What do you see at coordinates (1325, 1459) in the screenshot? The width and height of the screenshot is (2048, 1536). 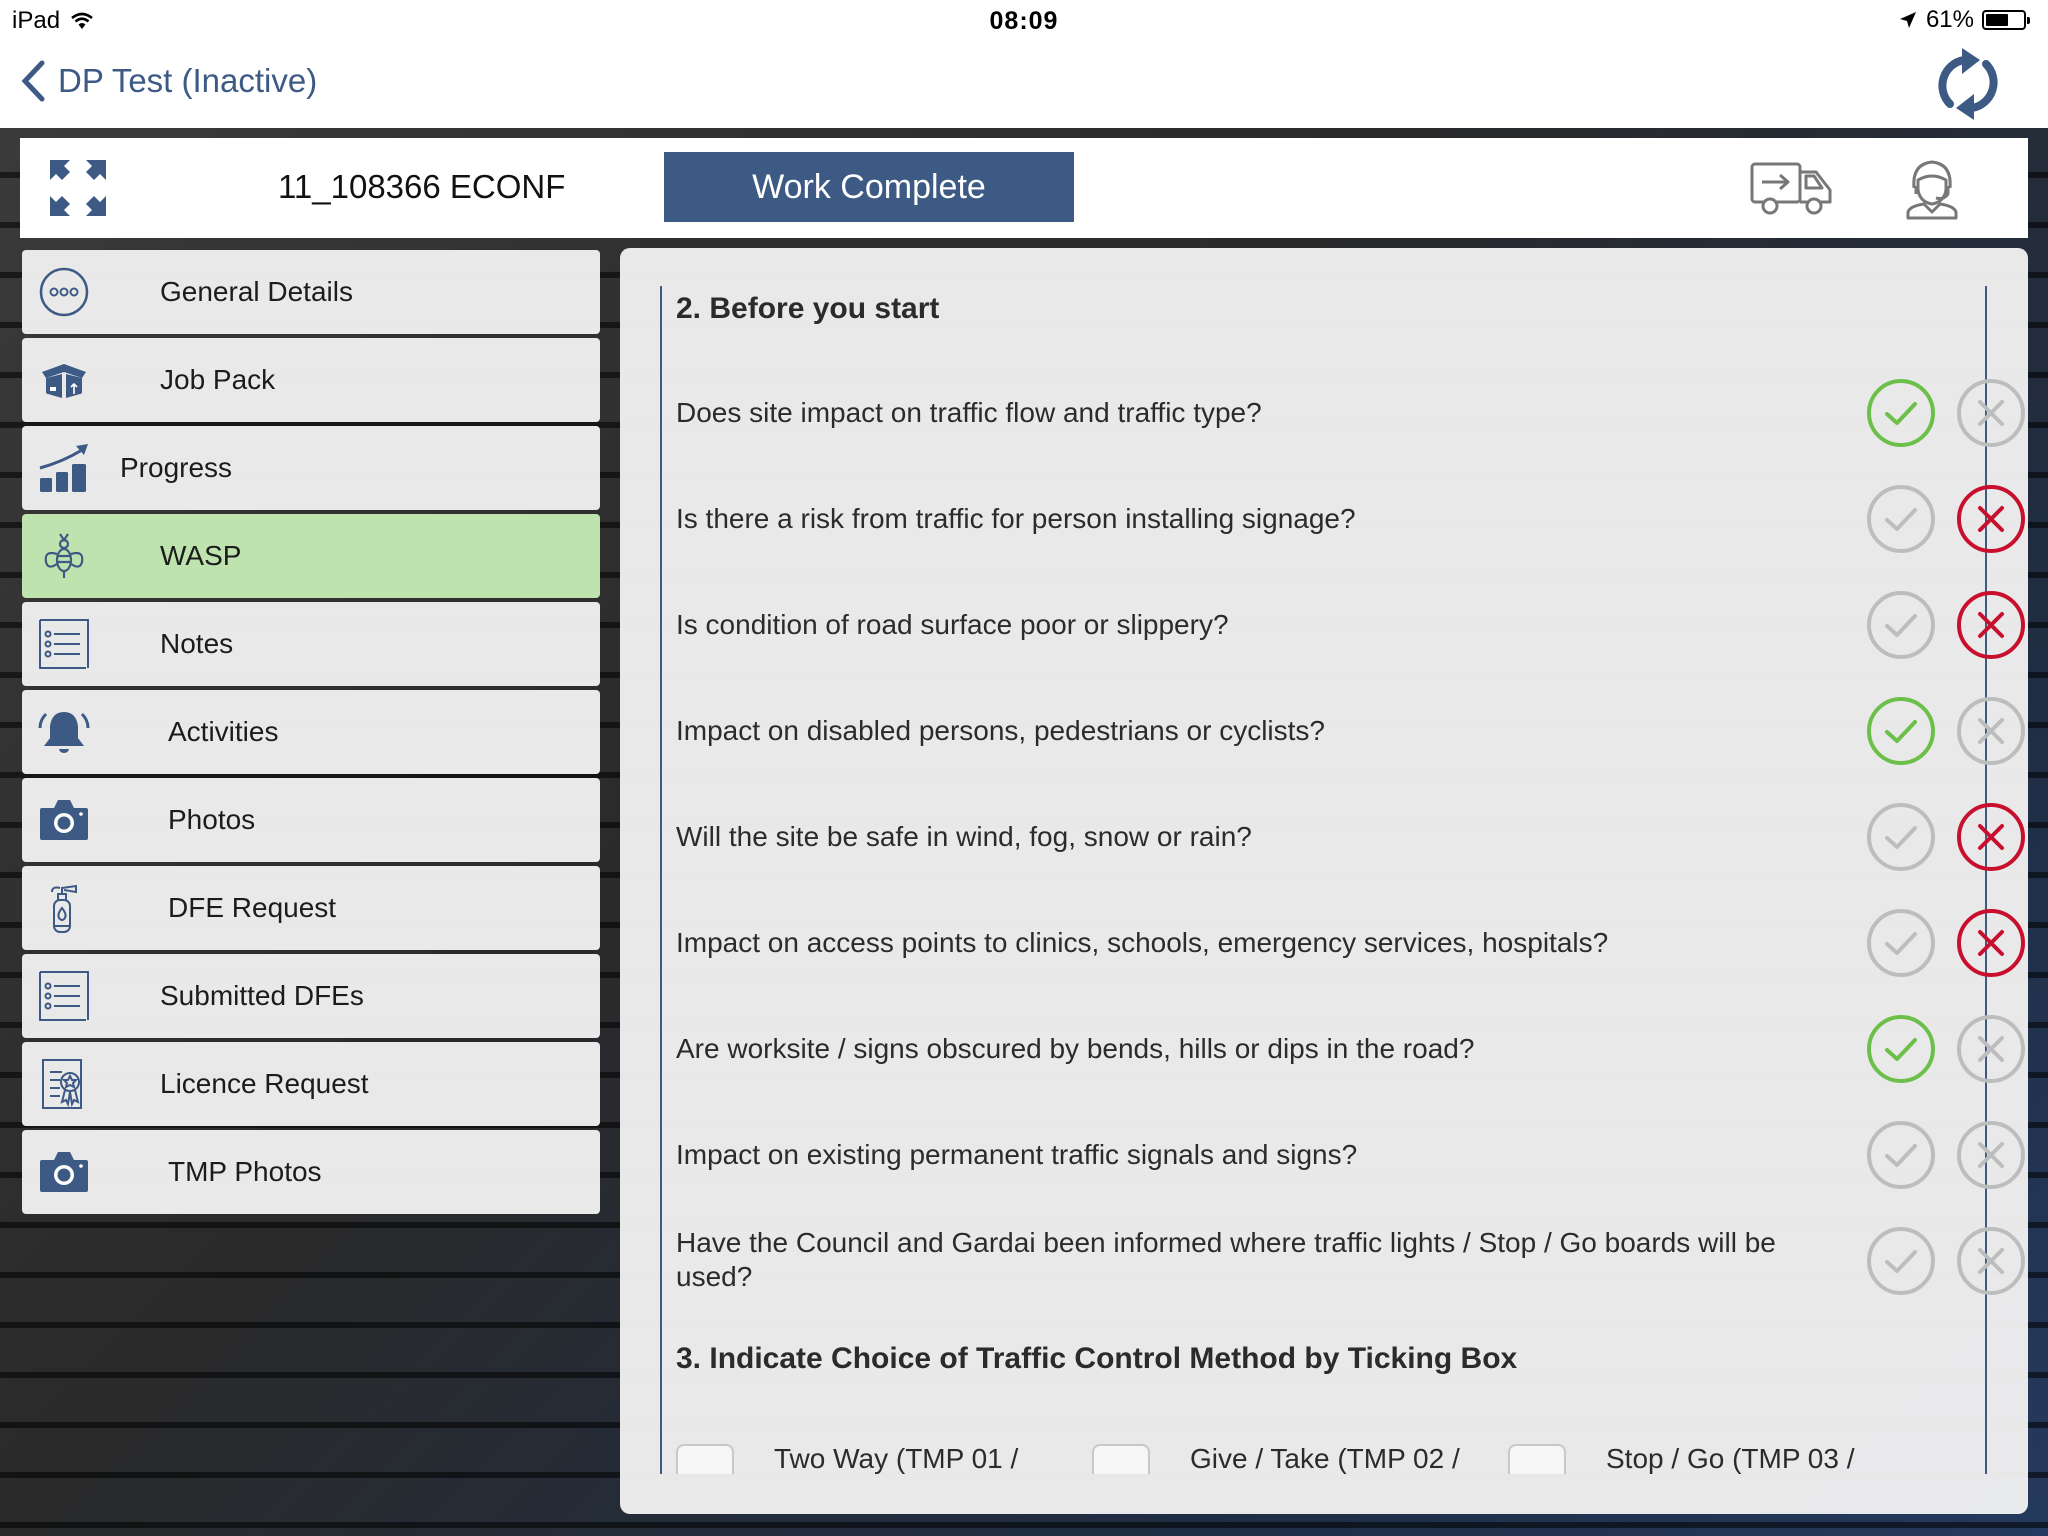 I see `method-label: Give / Take (TMP 02 /` at bounding box center [1325, 1459].